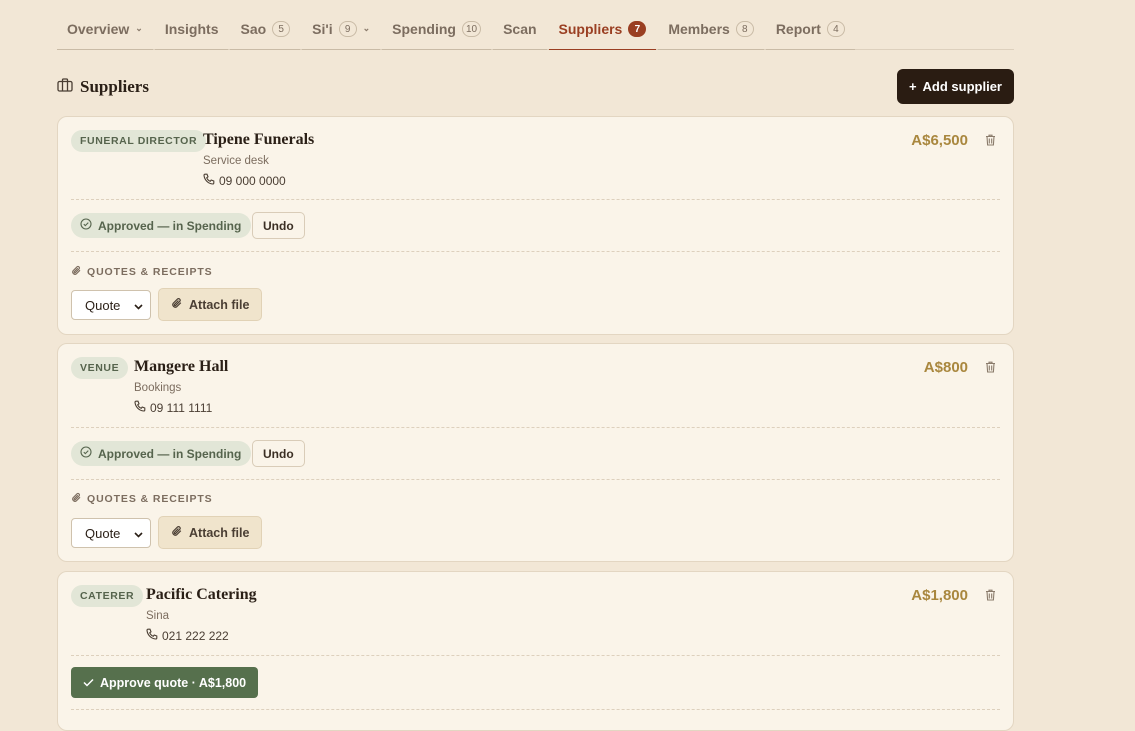 The height and width of the screenshot is (731, 1135). I want to click on plus-icon: +, so click(912, 86).